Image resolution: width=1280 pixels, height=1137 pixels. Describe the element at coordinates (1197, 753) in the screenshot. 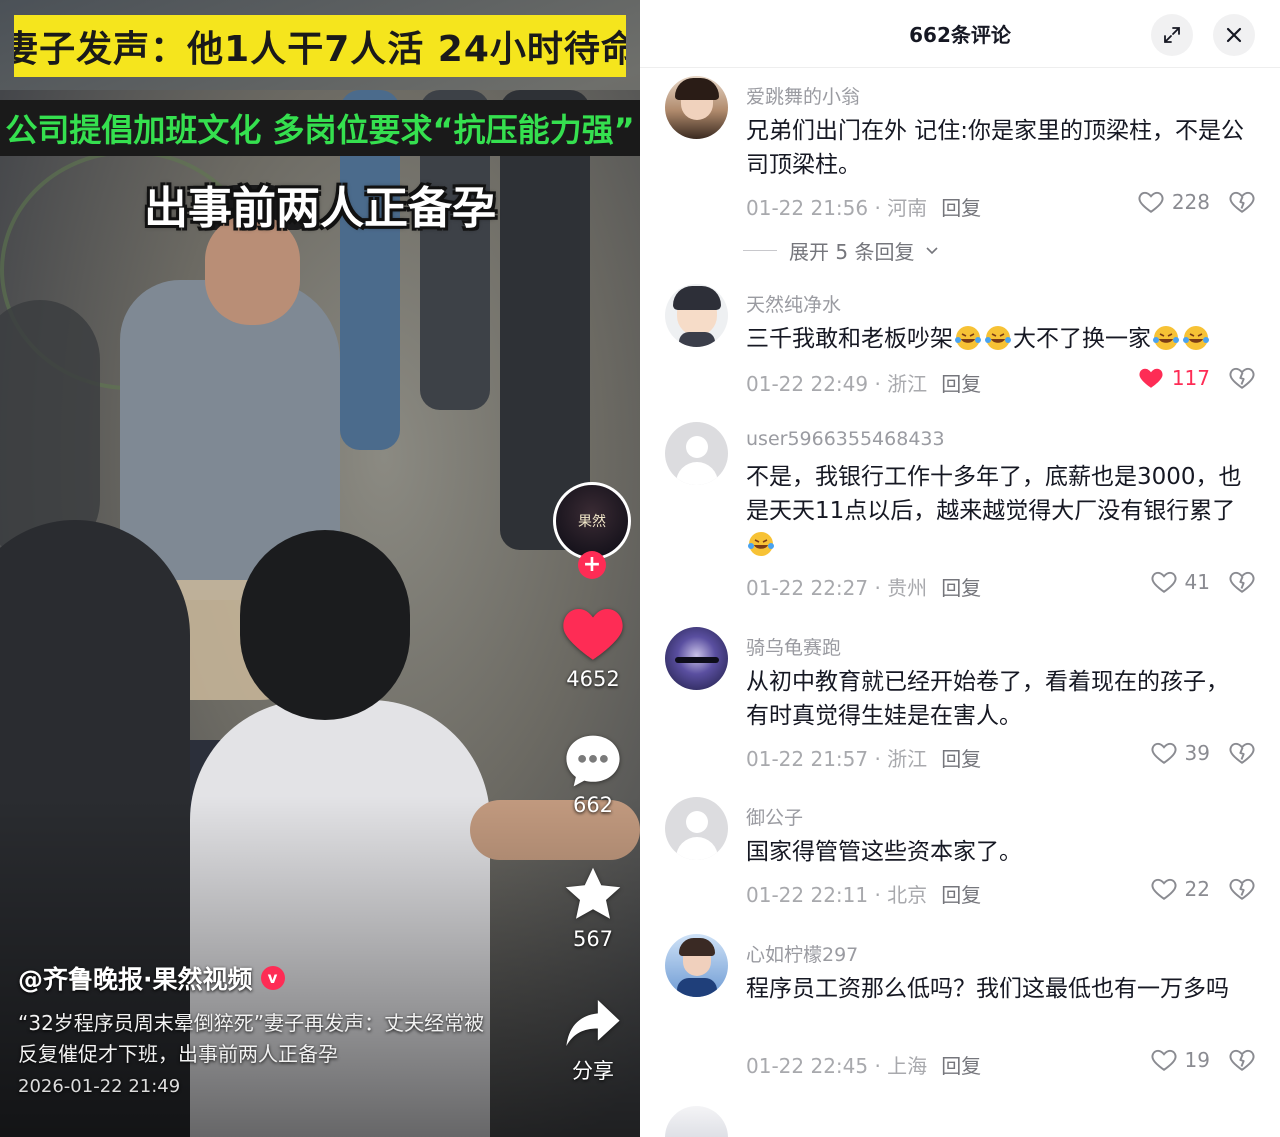

I see `comment-like-count: 39` at that location.